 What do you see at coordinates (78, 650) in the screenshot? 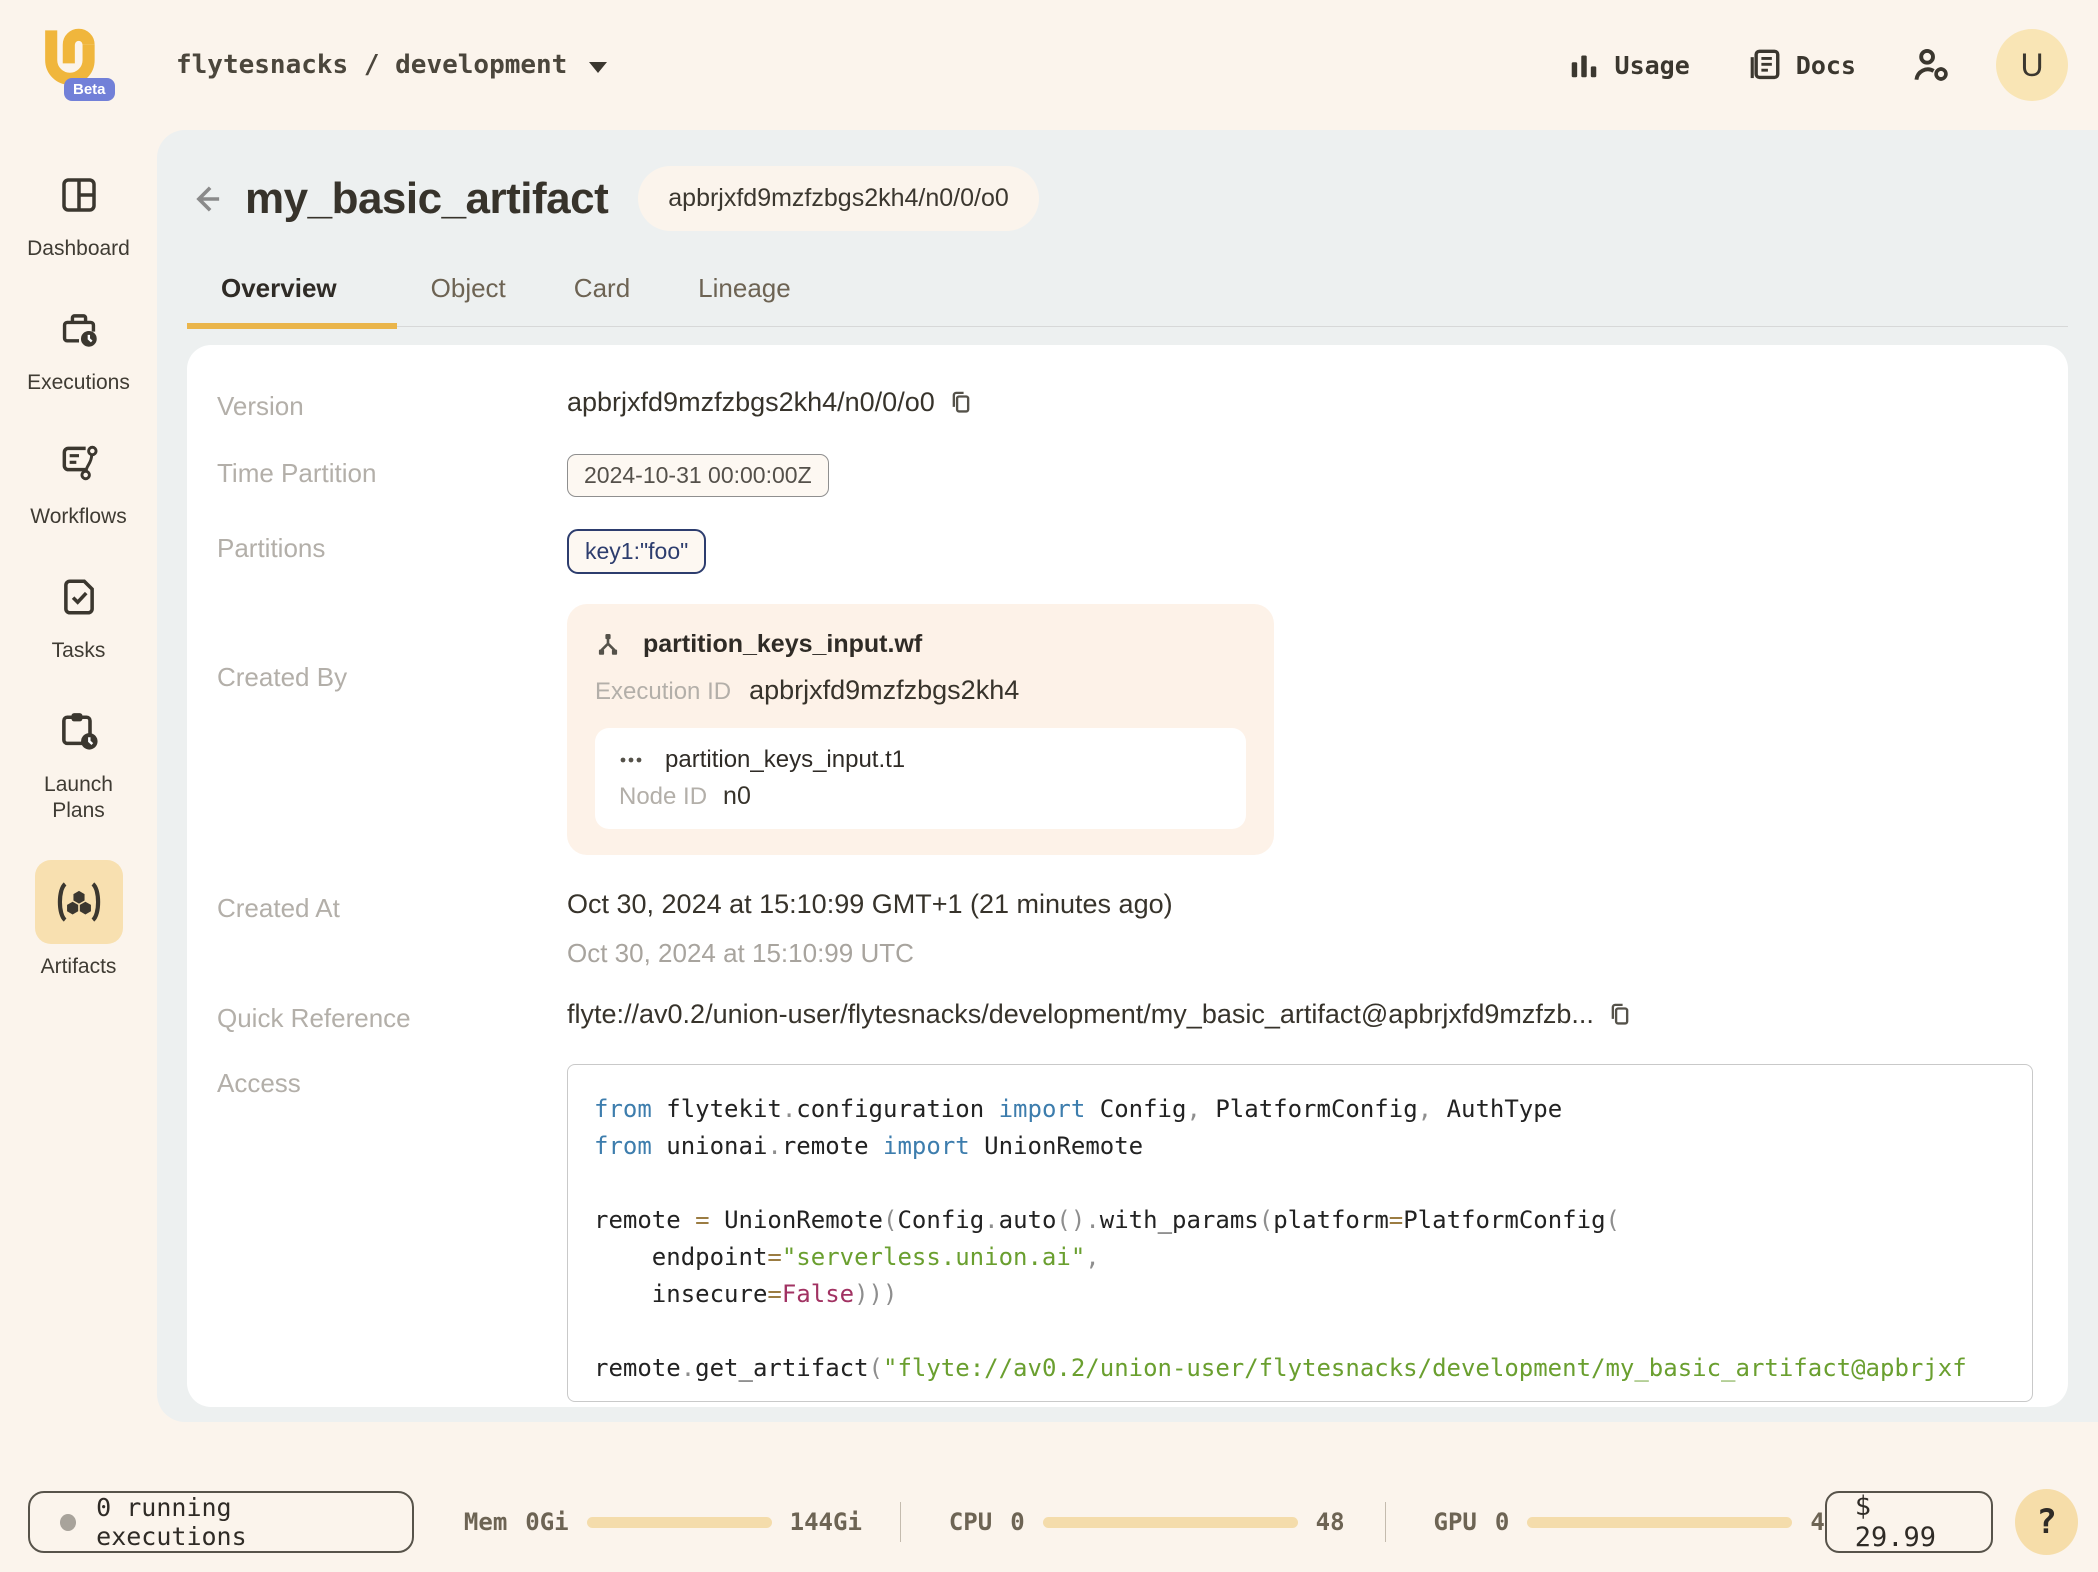
I see `sidebar-item-label: Tasks` at bounding box center [78, 650].